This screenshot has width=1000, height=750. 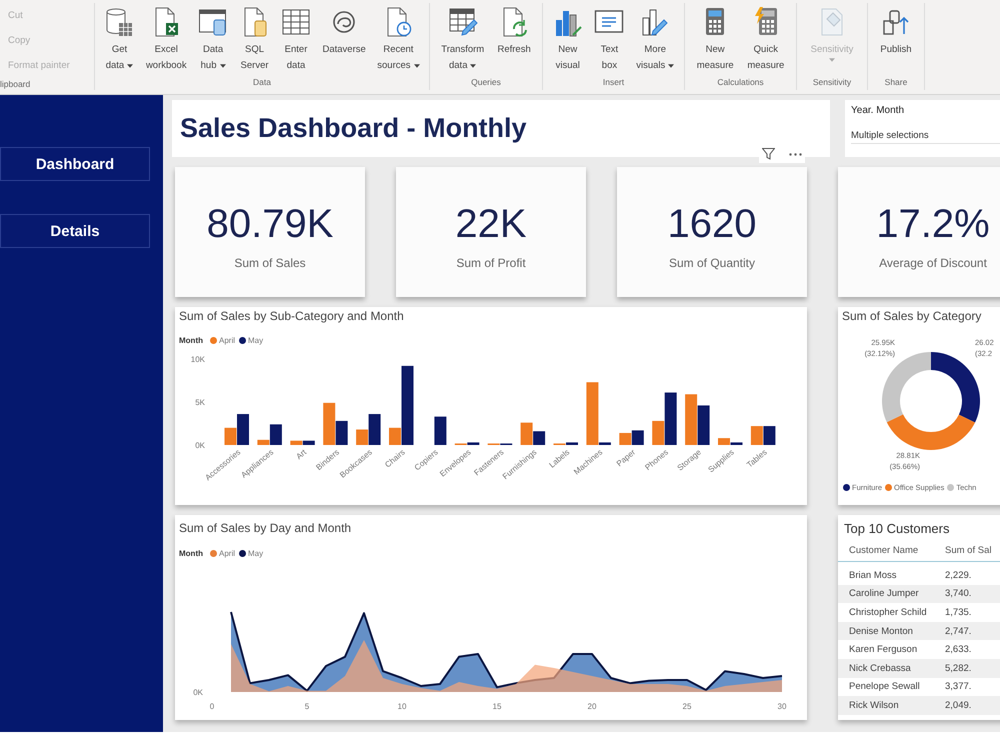 I want to click on filter-icon, so click(x=768, y=154).